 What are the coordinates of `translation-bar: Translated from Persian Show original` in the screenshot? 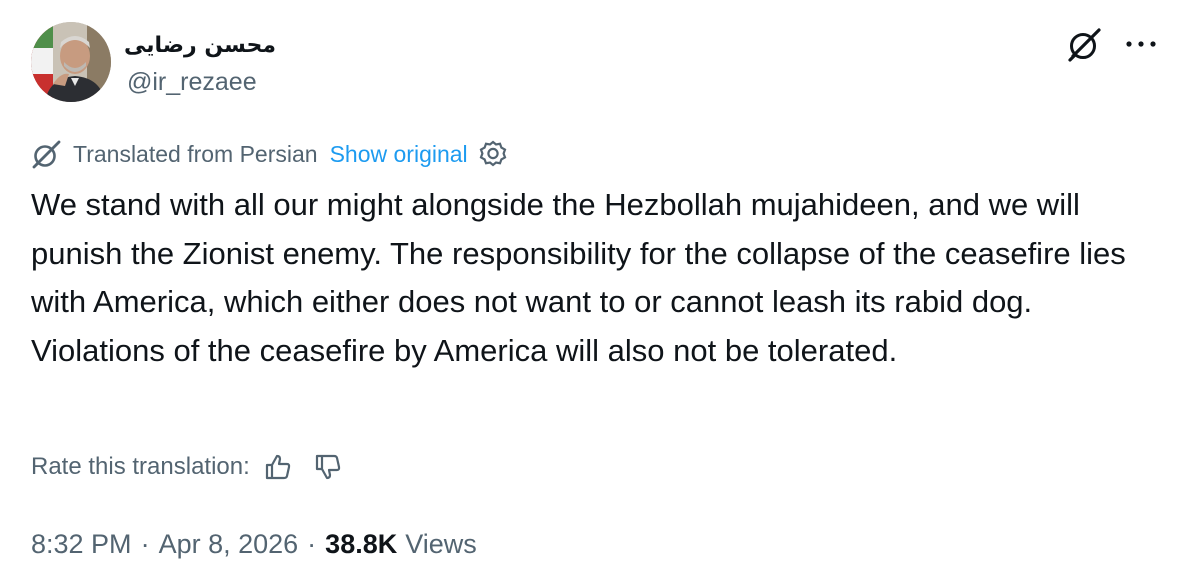 It's located at (269, 154).